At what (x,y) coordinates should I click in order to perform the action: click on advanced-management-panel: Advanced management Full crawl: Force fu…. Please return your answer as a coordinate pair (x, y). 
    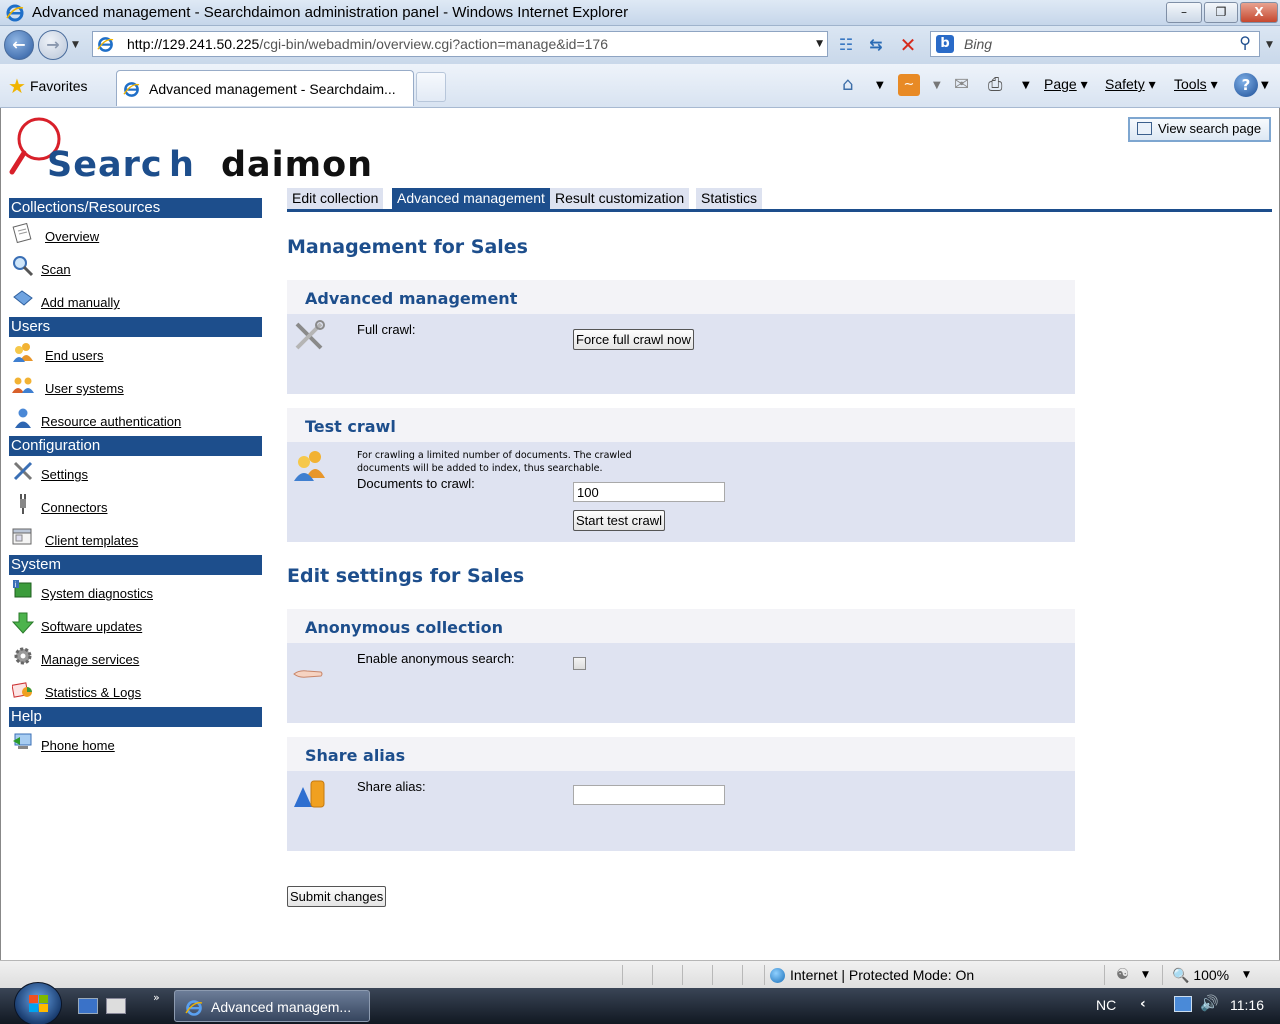
    Looking at the image, I should click on (681, 337).